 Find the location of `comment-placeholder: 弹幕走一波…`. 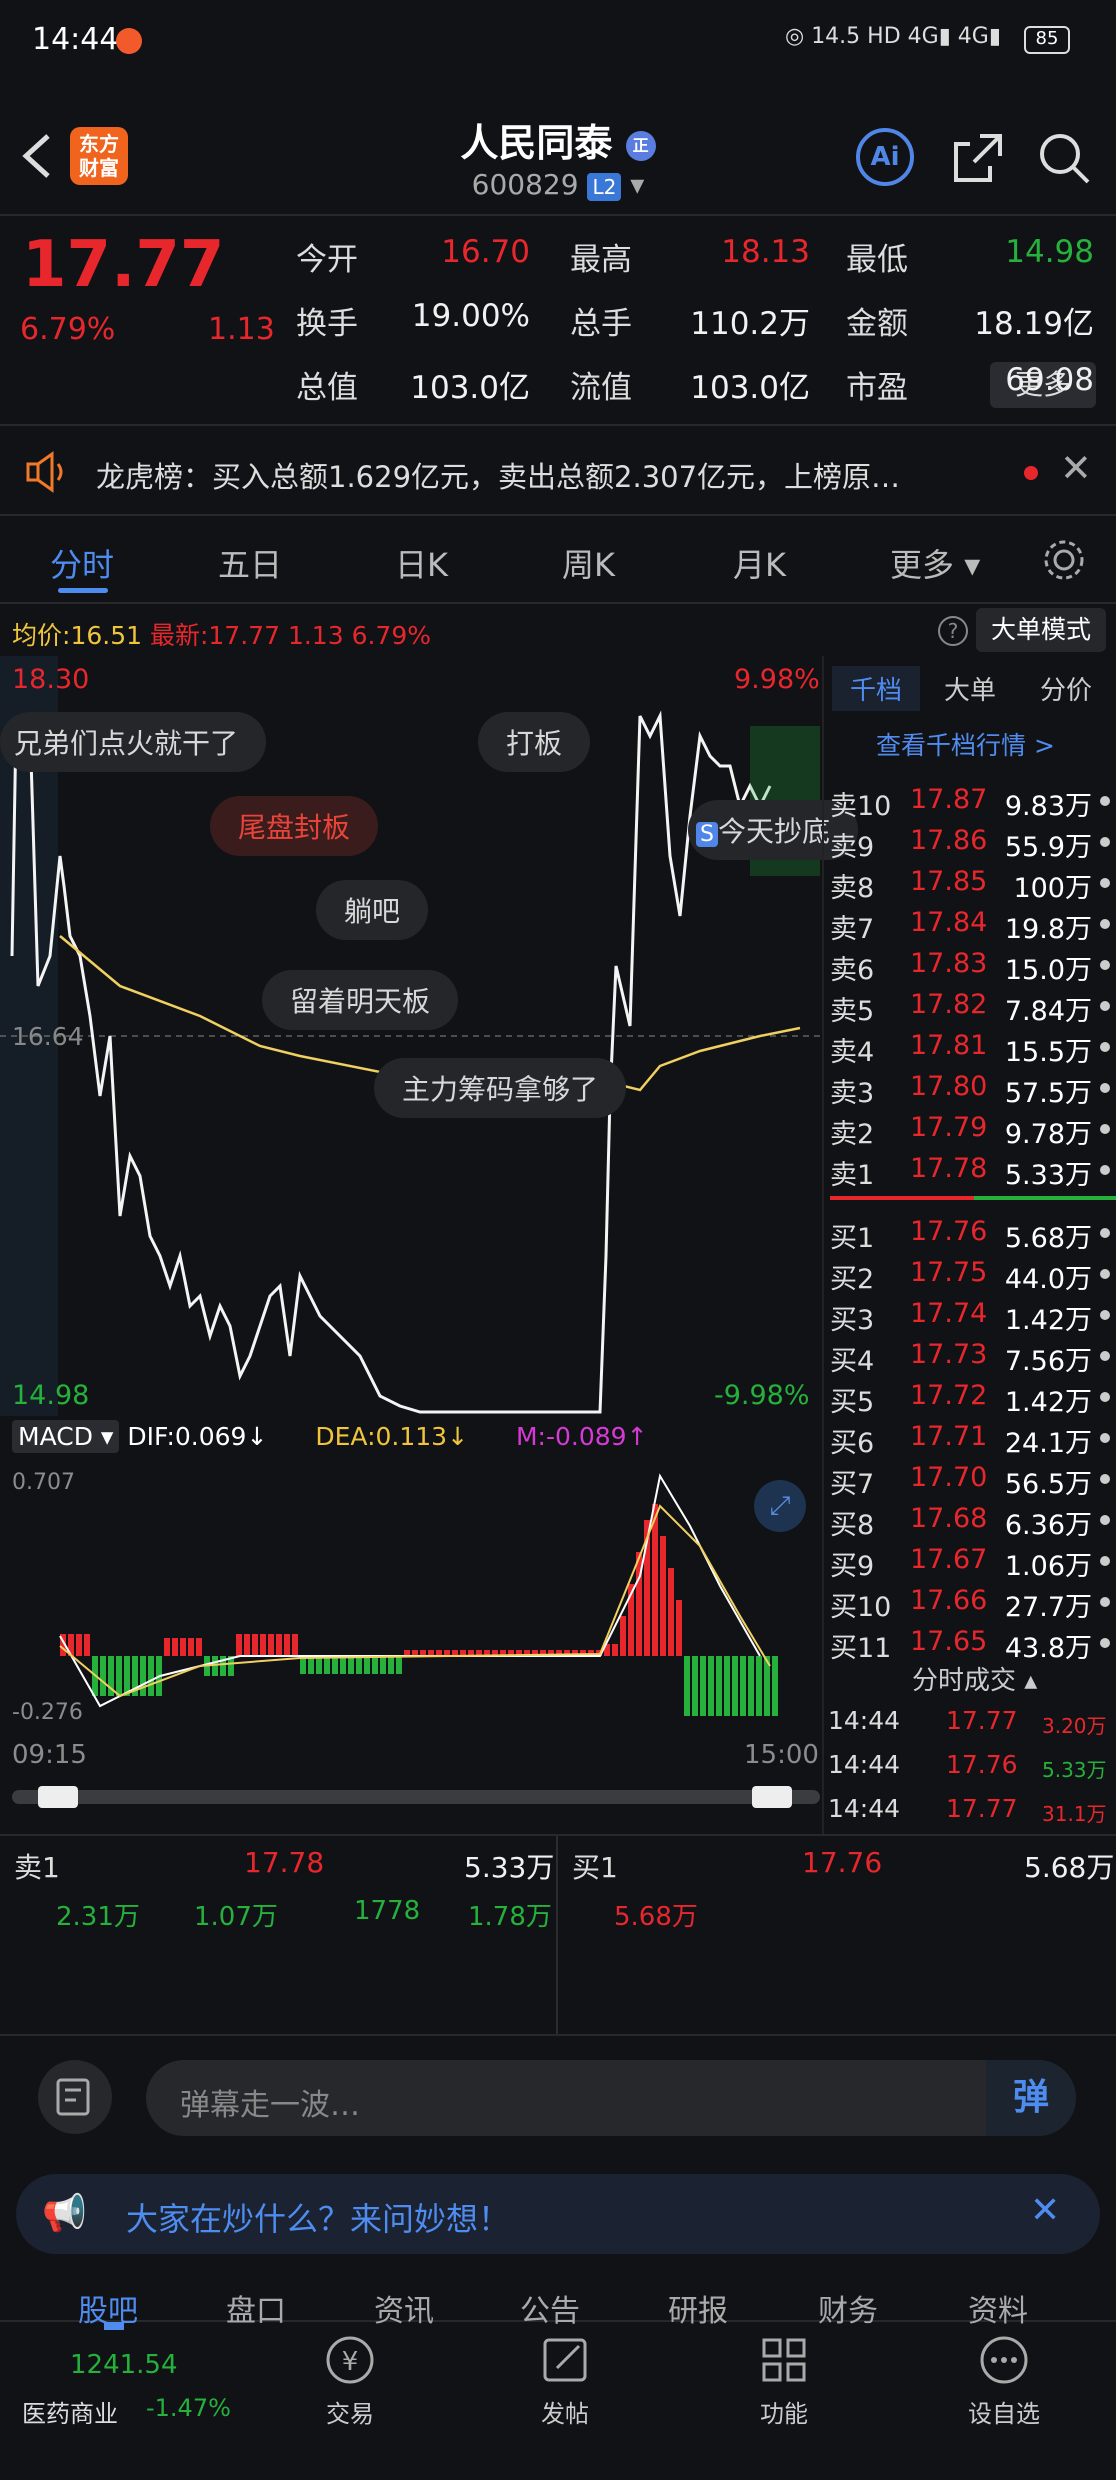

comment-placeholder: 弹幕走一波… is located at coordinates (270, 2105).